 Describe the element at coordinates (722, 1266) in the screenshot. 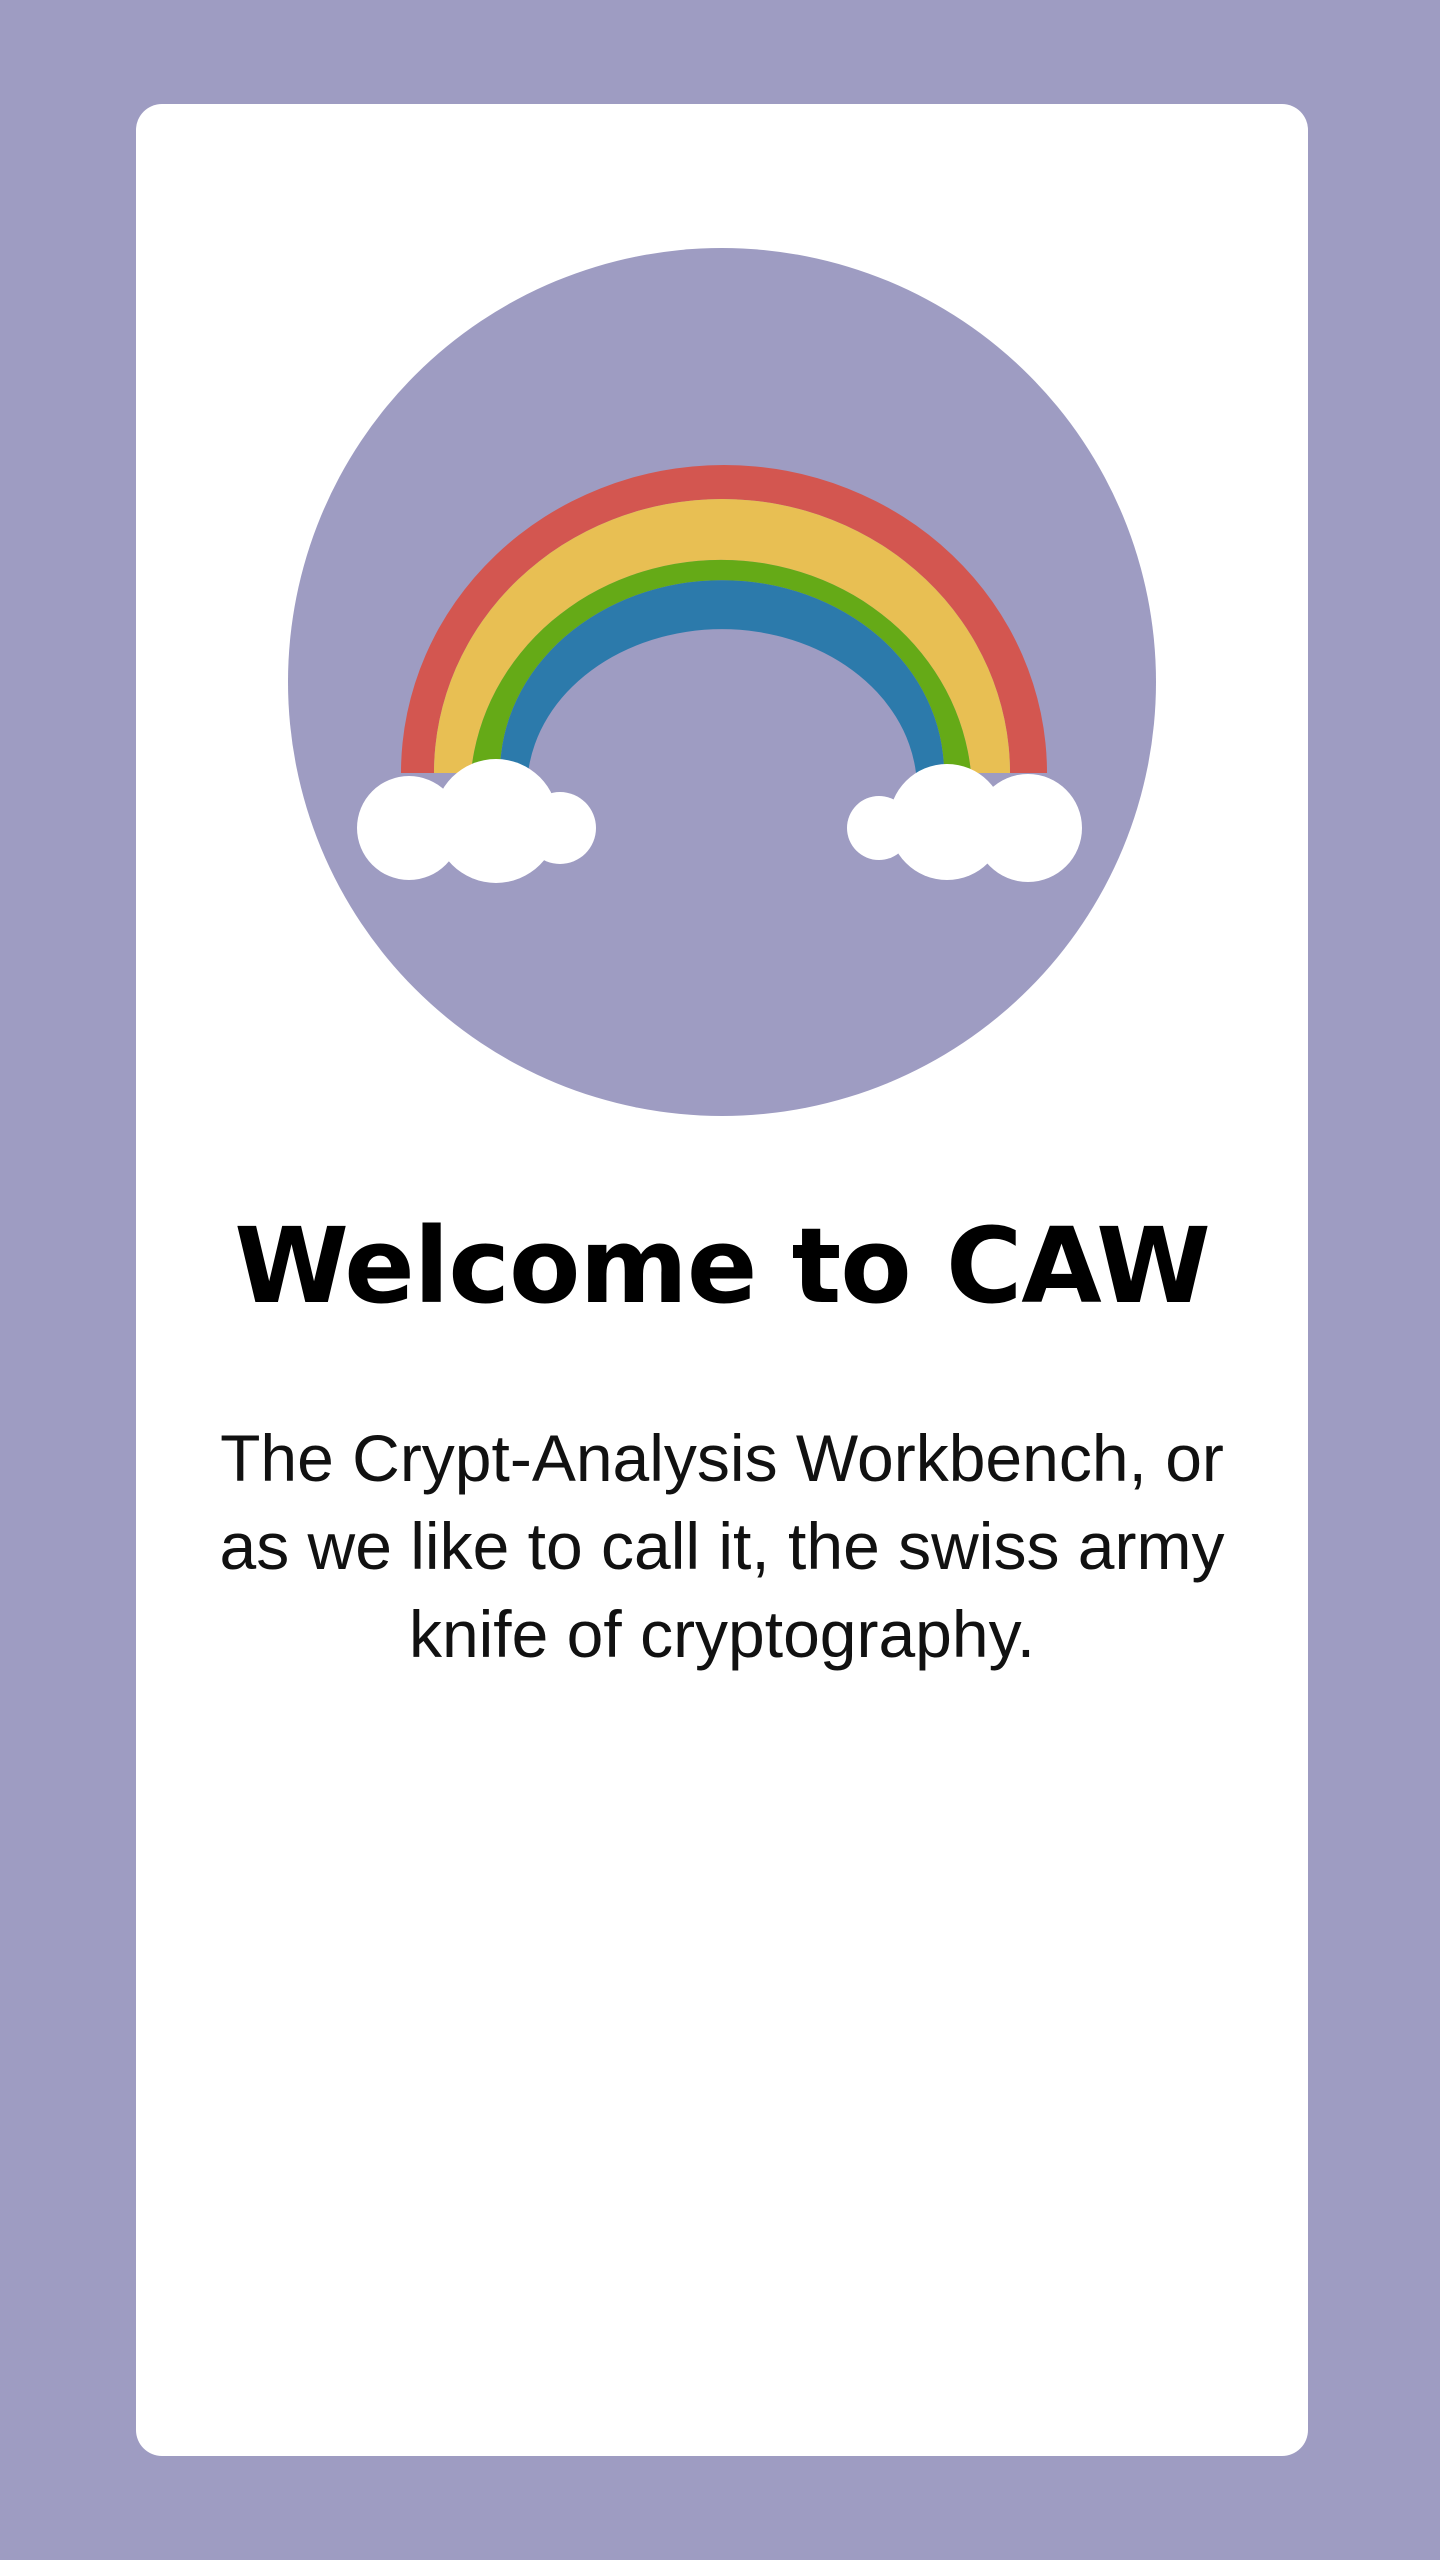

I see `welcome-title: Welcome to CAW` at that location.